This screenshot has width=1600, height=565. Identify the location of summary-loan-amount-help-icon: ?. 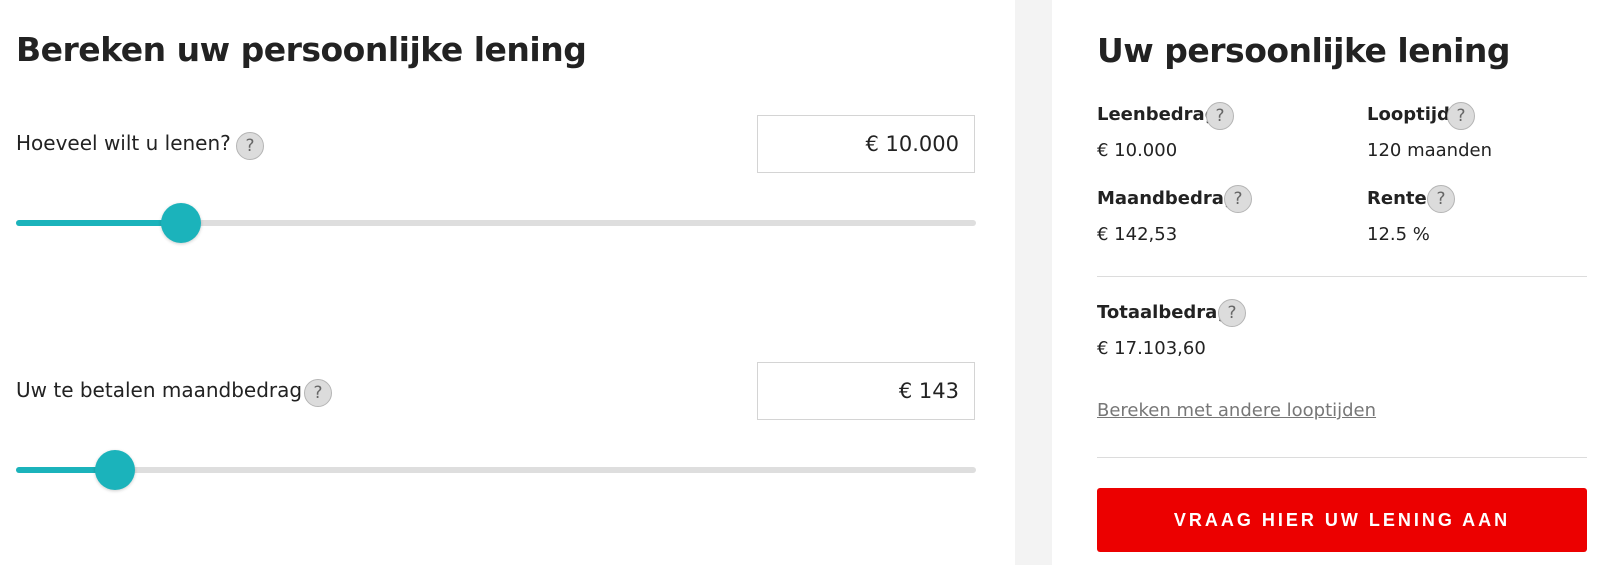
(1220, 116).